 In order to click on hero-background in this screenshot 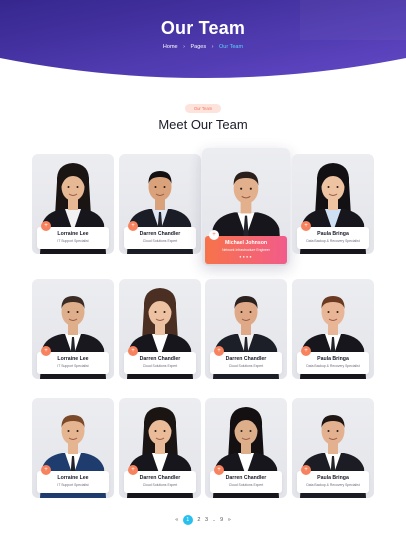, I will do `click(203, 39)`.